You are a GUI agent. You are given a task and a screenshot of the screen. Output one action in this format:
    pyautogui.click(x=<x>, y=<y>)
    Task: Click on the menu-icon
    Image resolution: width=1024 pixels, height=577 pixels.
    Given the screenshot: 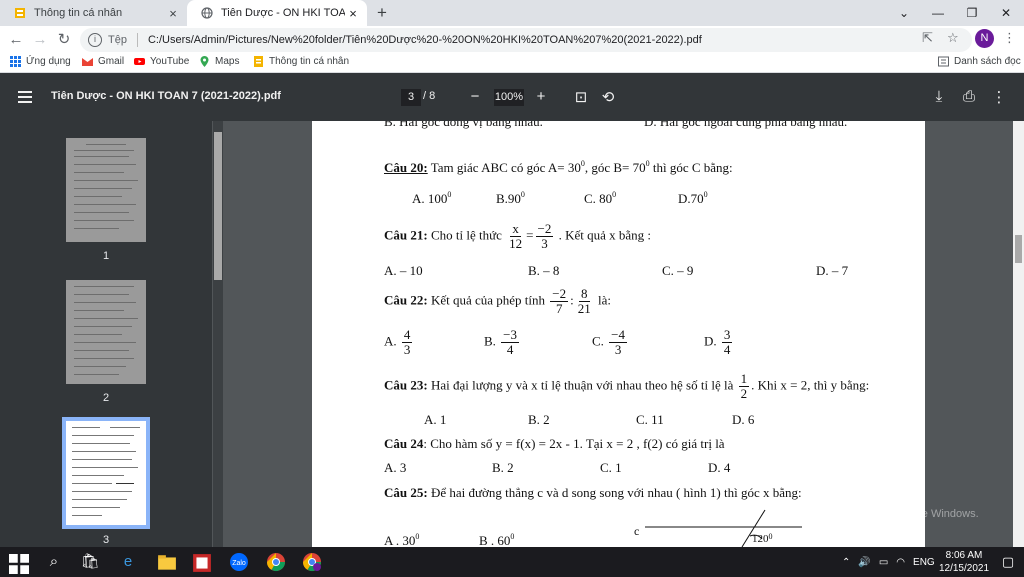 What is the action you would take?
    pyautogui.click(x=25, y=97)
    